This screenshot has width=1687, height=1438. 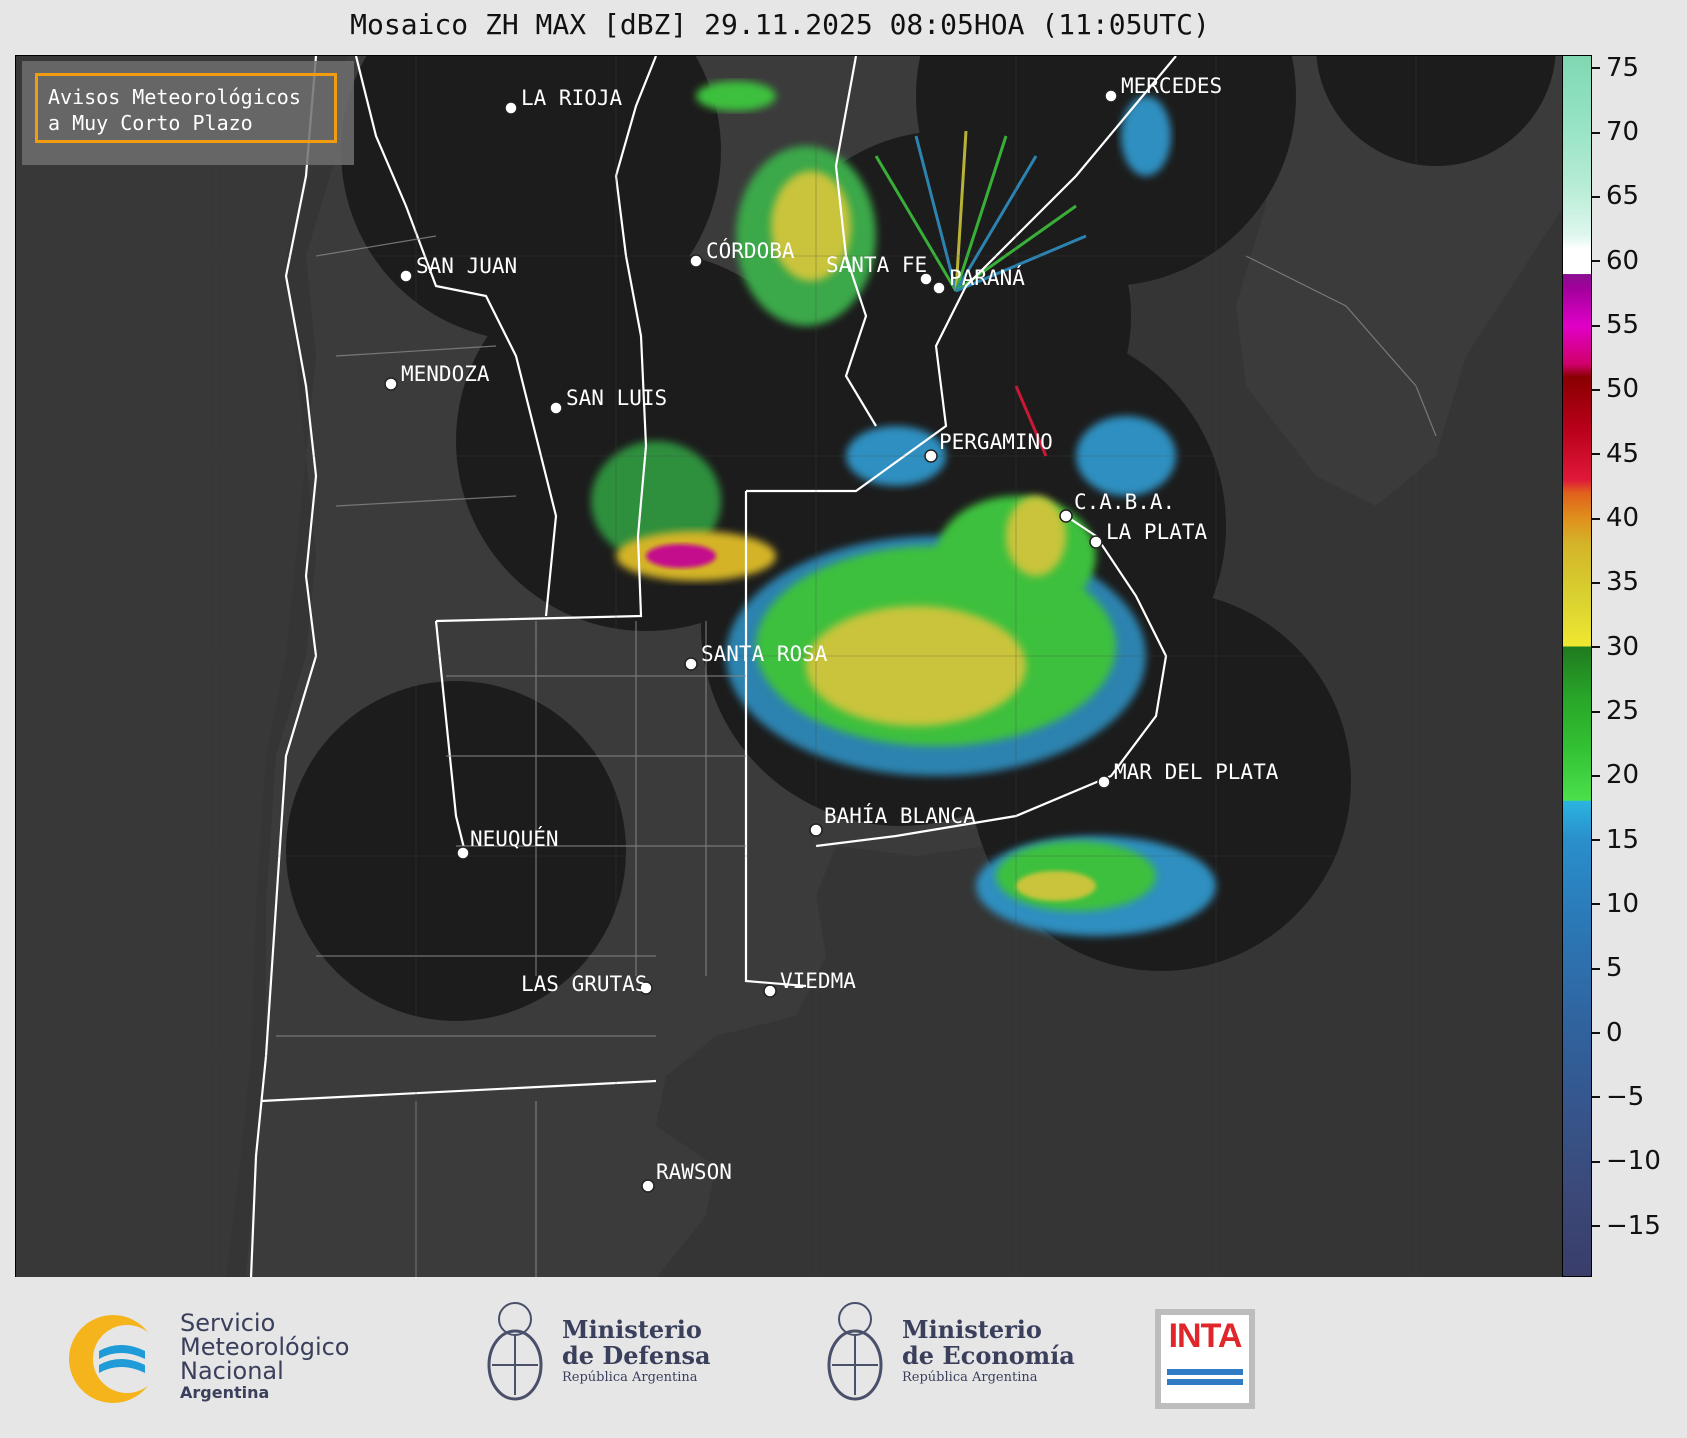 I want to click on inta-label: INTA, so click(x=1205, y=1336).